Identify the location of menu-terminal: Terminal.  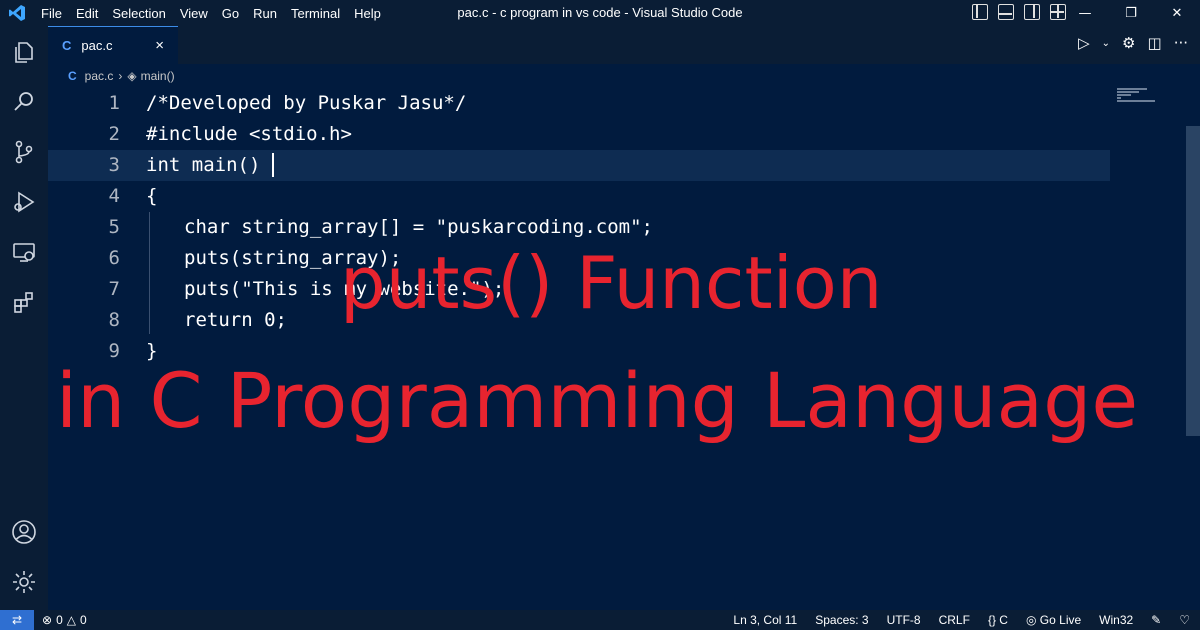
(315, 13).